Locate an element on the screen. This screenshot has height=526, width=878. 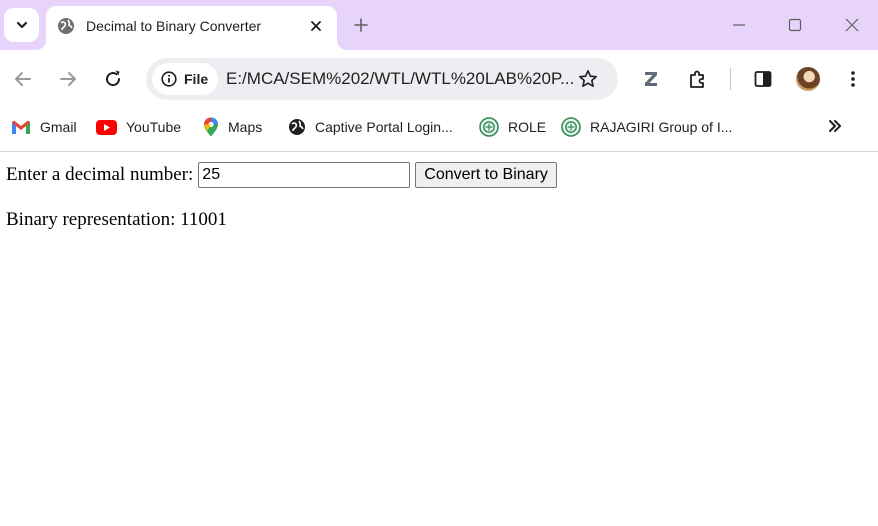
bookmark-label: Gmail is located at coordinates (58, 127).